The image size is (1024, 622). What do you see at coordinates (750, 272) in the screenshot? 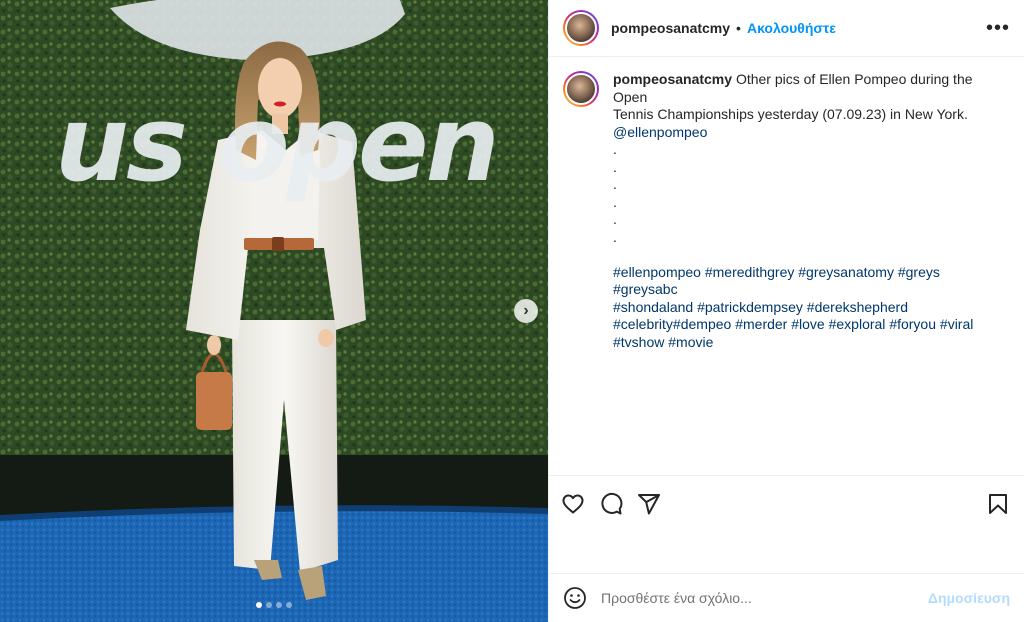
I see `hashtag-link: #meredithgrey` at bounding box center [750, 272].